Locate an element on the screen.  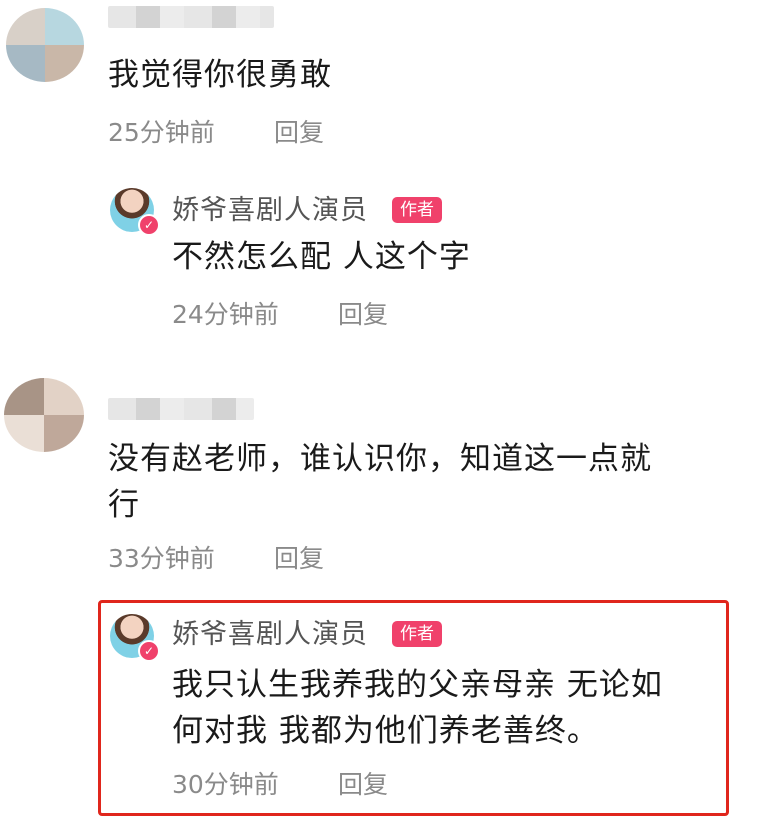
author-name-1: 娇爷喜剧人演员 is located at coordinates (270, 211).